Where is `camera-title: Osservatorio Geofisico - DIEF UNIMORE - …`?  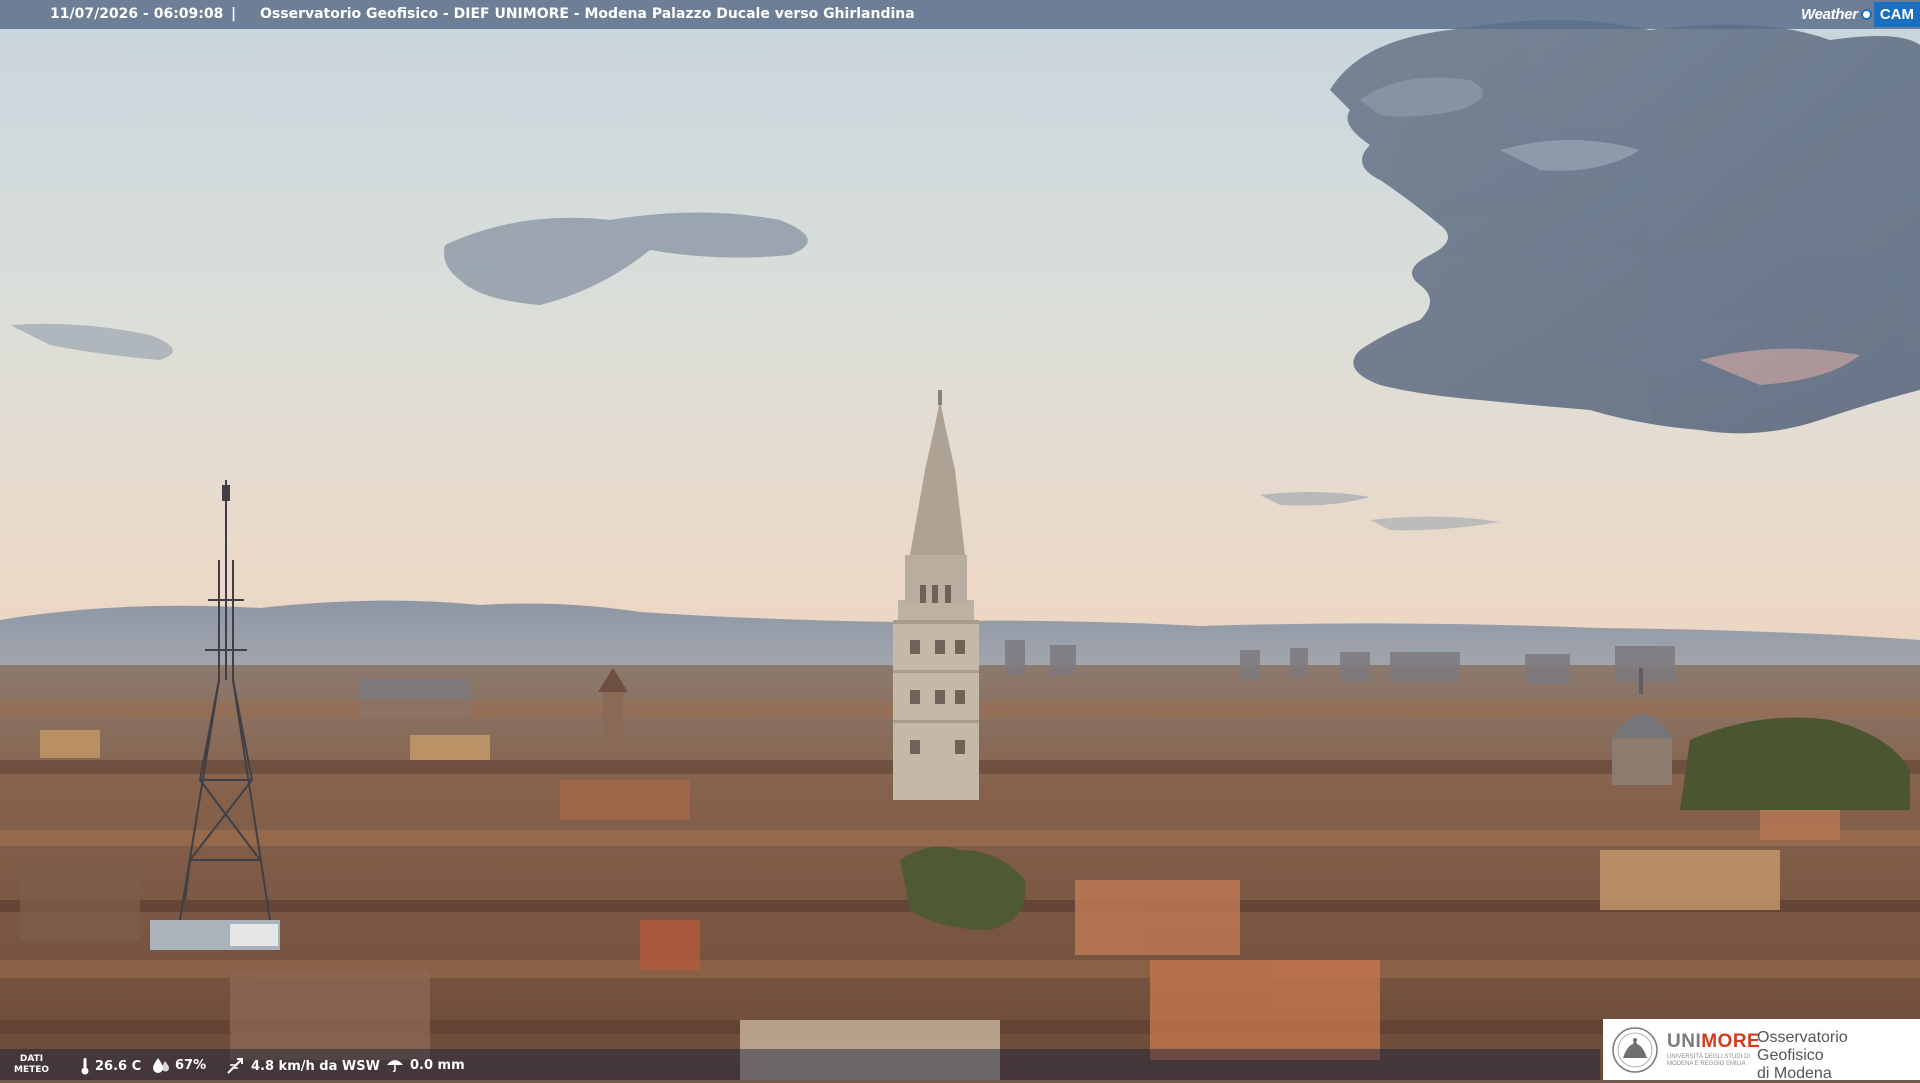
camera-title: Osservatorio Geofisico - DIEF UNIMORE - … is located at coordinates (587, 14).